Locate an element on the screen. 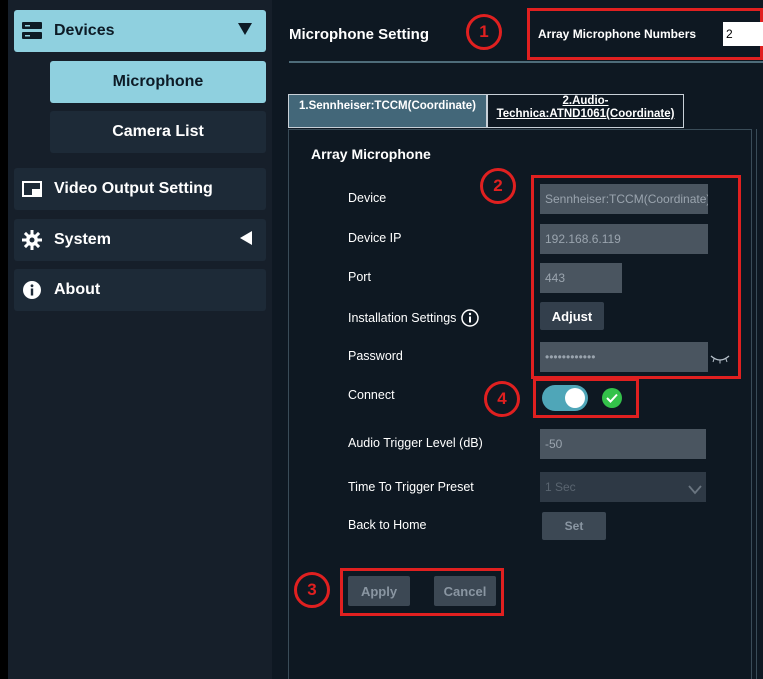  sidebar-item-microphone: Microphone is located at coordinates (158, 82).